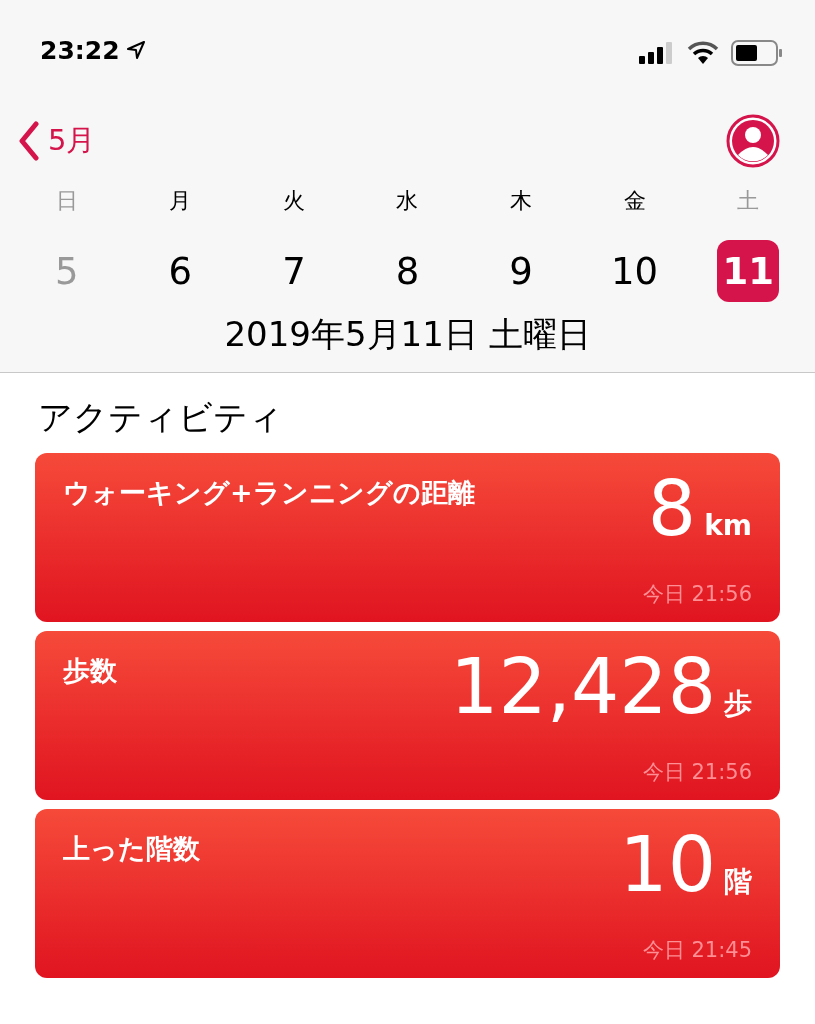  Describe the element at coordinates (131, 849) in the screenshot. I see `card-title: 上った階数` at that location.